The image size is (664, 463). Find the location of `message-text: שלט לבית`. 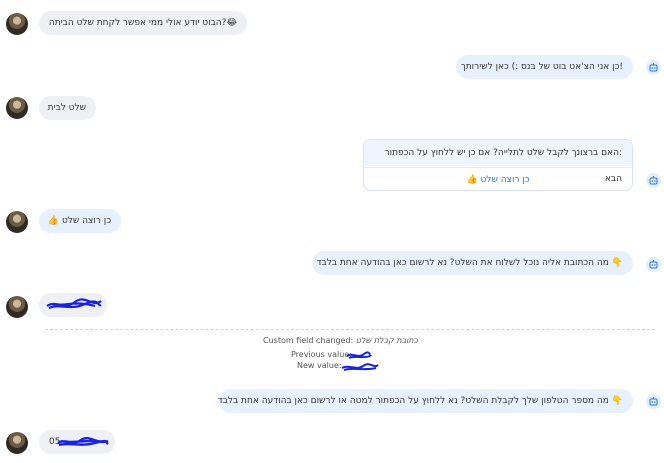

message-text: שלט לבית is located at coordinates (66, 108).